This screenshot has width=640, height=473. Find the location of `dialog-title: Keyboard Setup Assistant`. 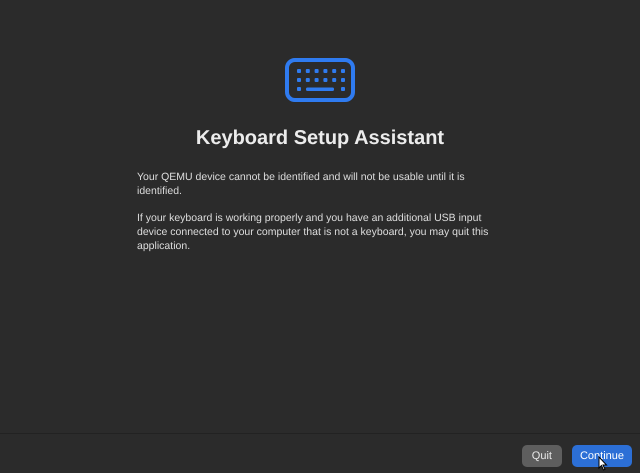

dialog-title: Keyboard Setup Assistant is located at coordinates (320, 138).